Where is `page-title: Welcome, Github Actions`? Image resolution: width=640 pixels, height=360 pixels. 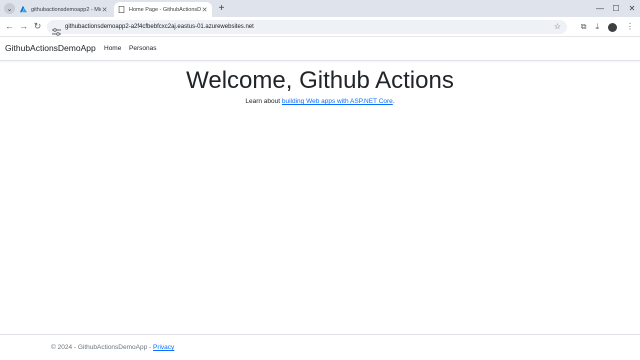 page-title: Welcome, Github Actions is located at coordinates (320, 80).